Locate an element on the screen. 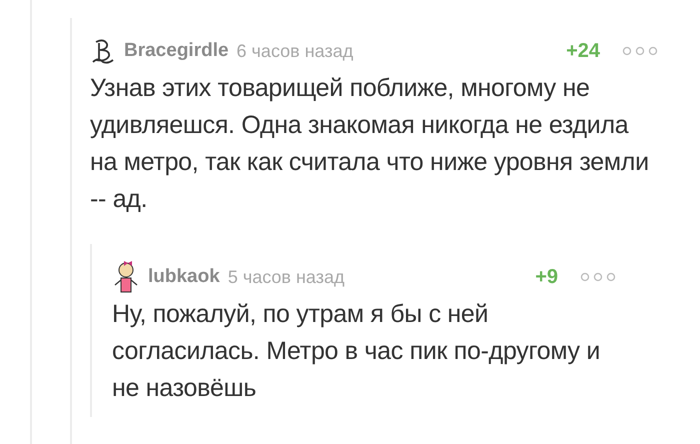  avatar-figure-icon is located at coordinates (126, 277).